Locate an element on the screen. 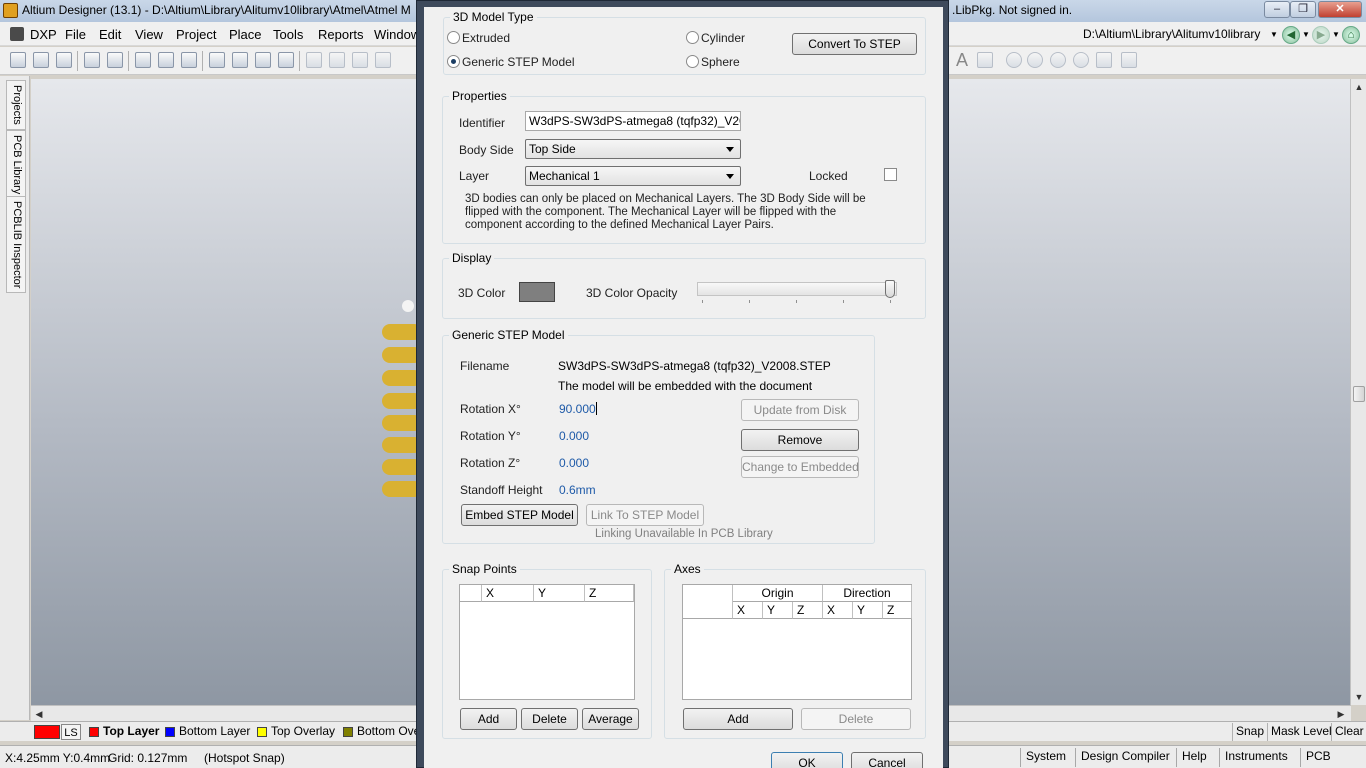  path-dropdown: D:\Altium\Library\Alitumv10library is located at coordinates (1178, 35).